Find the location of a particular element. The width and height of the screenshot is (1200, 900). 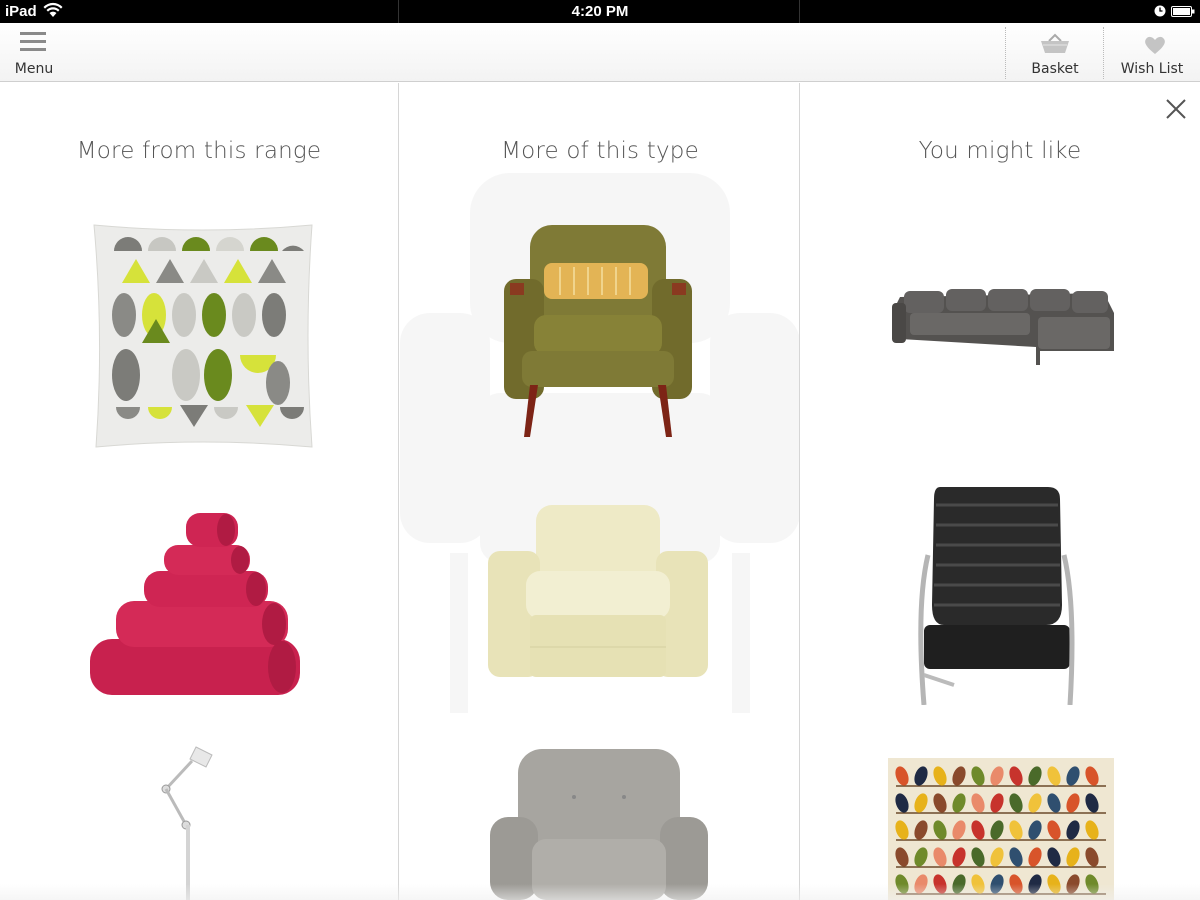

wishlist-button: Wish List is located at coordinates (1152, 52).